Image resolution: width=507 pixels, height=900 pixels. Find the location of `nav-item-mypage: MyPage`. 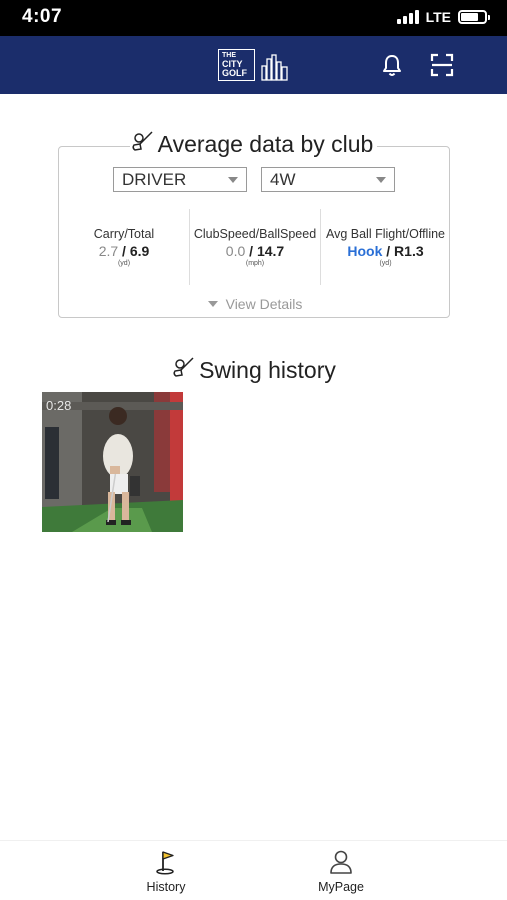

nav-item-mypage: MyPage is located at coordinates (341, 871).